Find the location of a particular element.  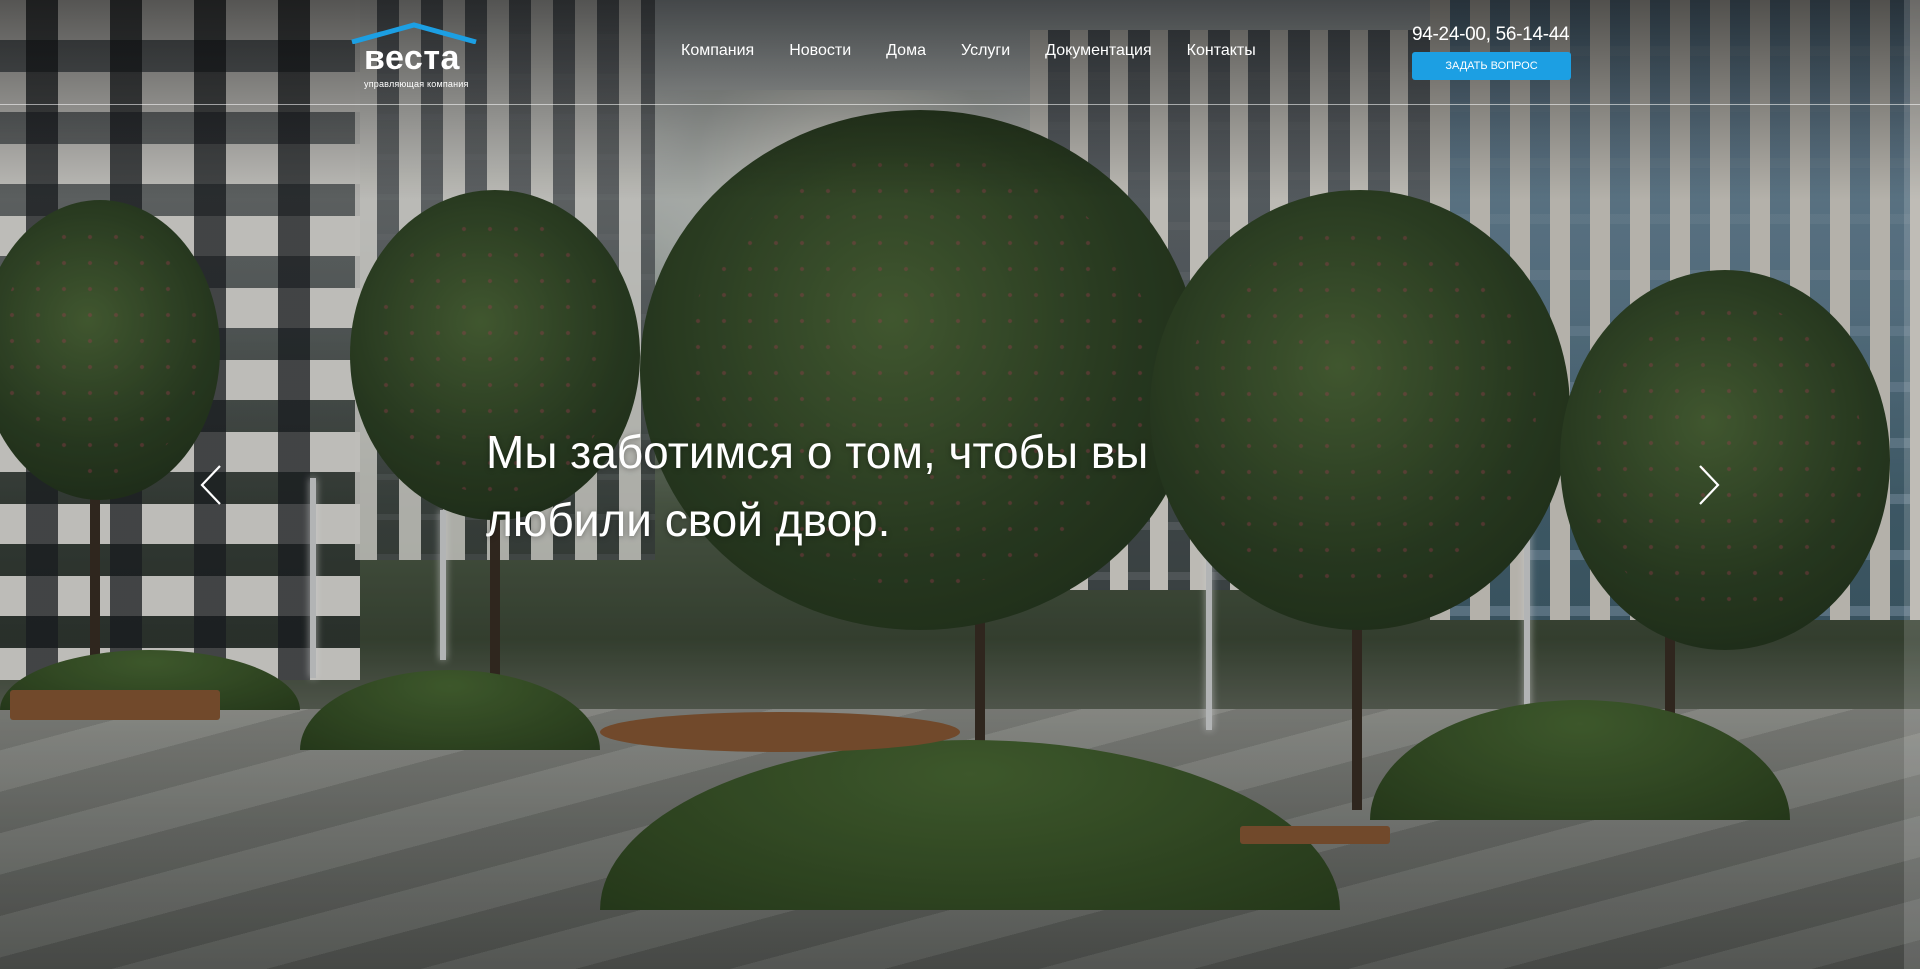

nav-item-services: Услуги is located at coordinates (985, 51).